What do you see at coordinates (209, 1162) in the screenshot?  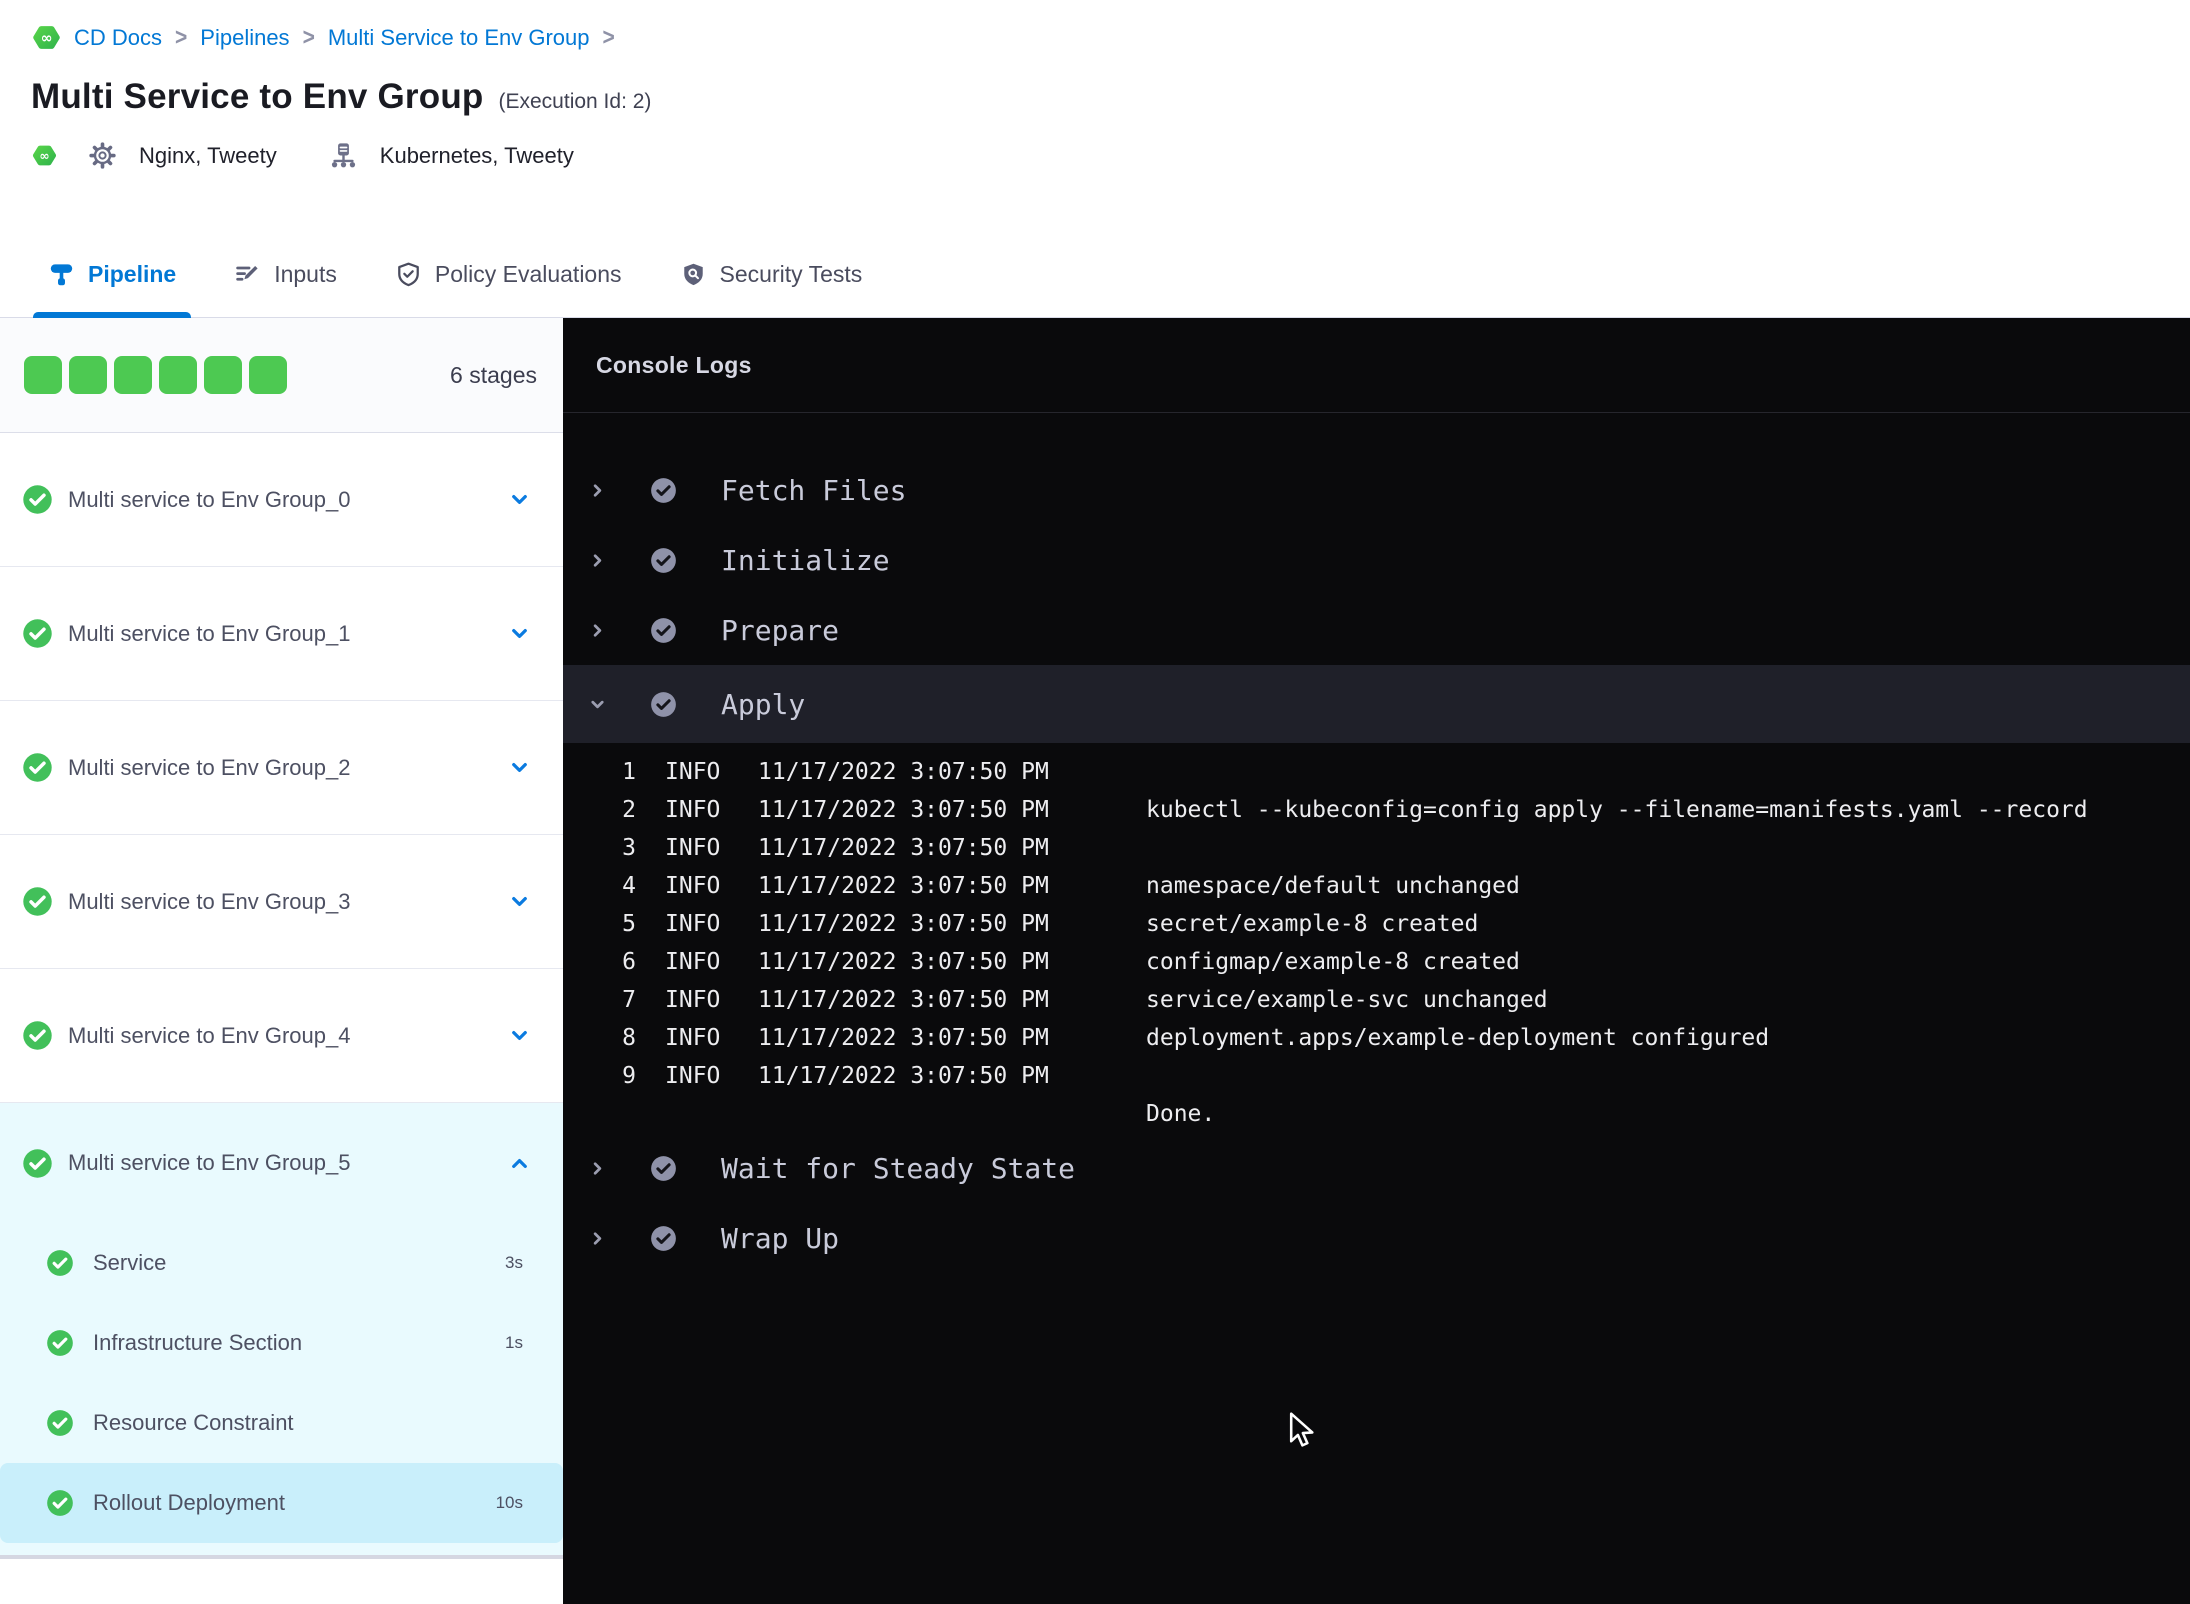 I see `stage-label: Multi service to Env Group_5` at bounding box center [209, 1162].